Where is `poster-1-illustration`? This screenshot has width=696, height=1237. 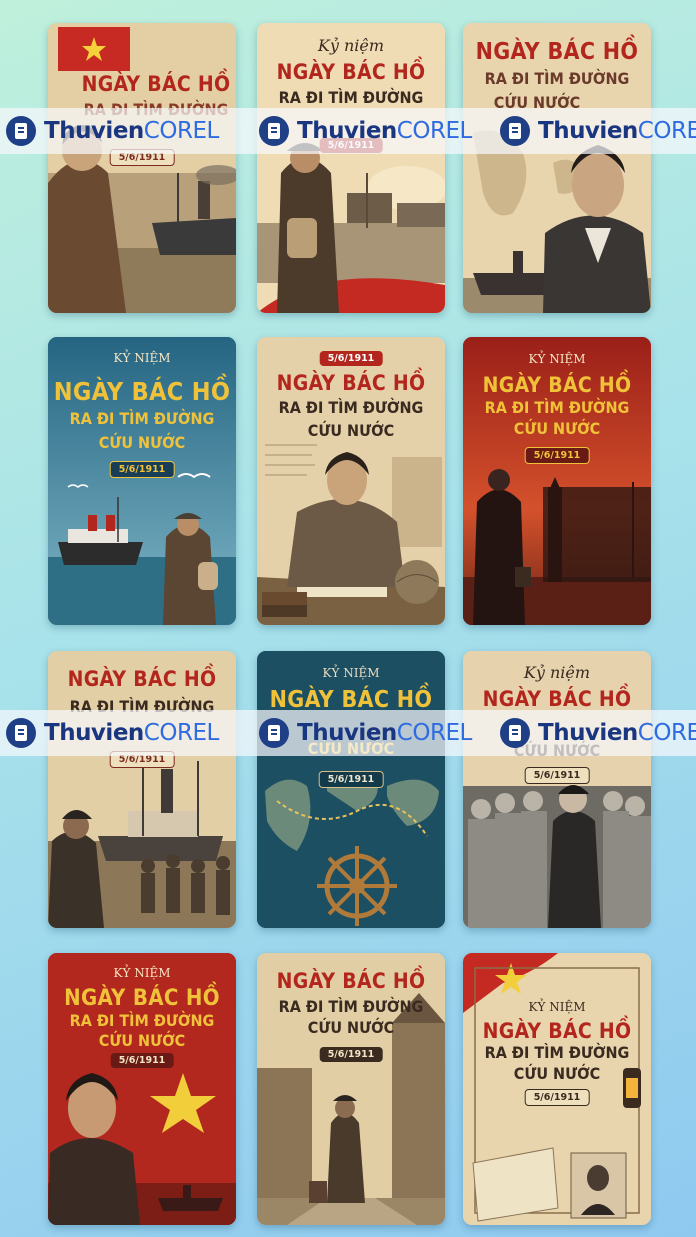 poster-1-illustration is located at coordinates (142, 168).